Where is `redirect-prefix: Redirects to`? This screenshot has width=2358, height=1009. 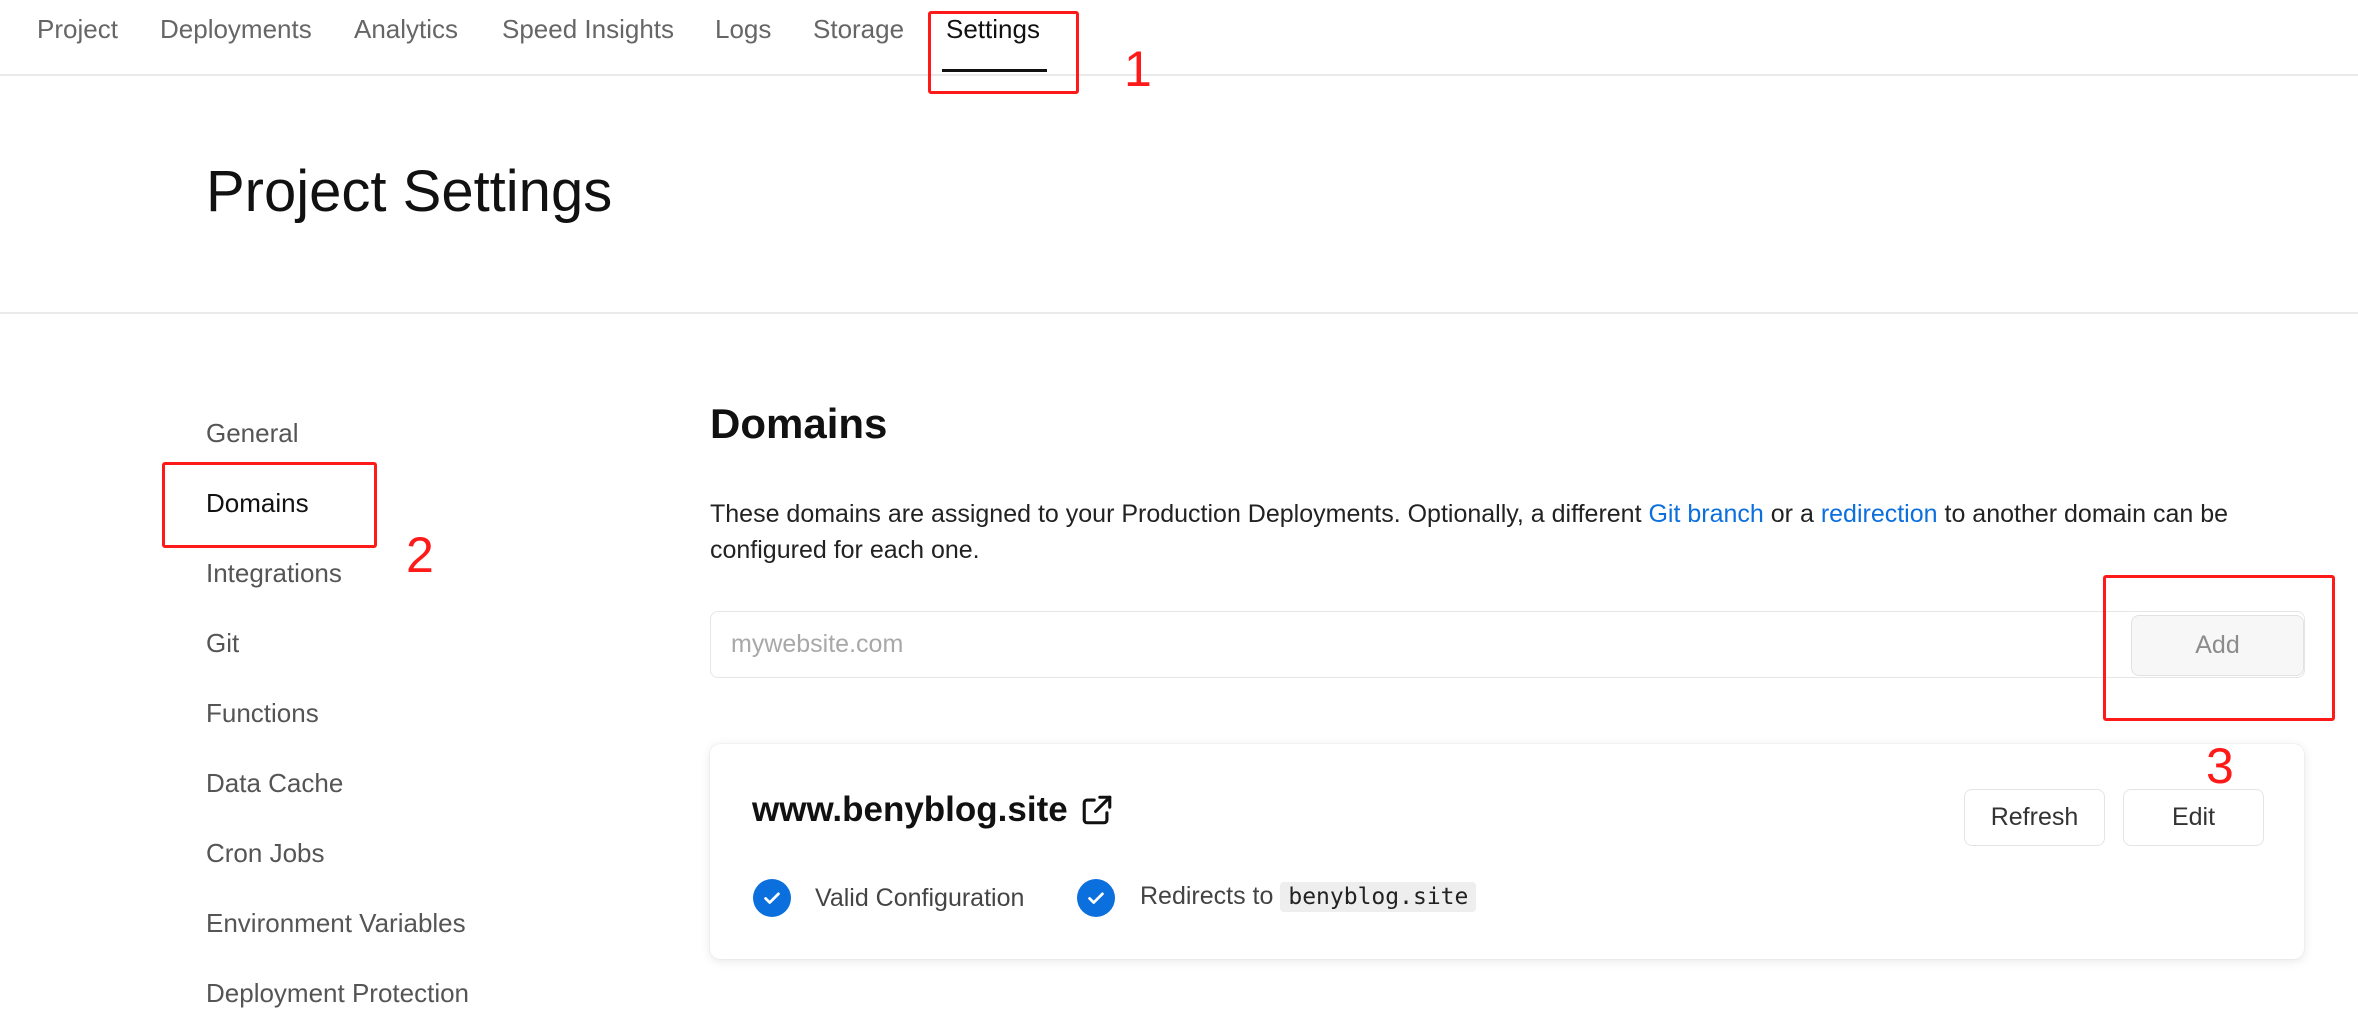
redirect-prefix: Redirects to is located at coordinates (1207, 896).